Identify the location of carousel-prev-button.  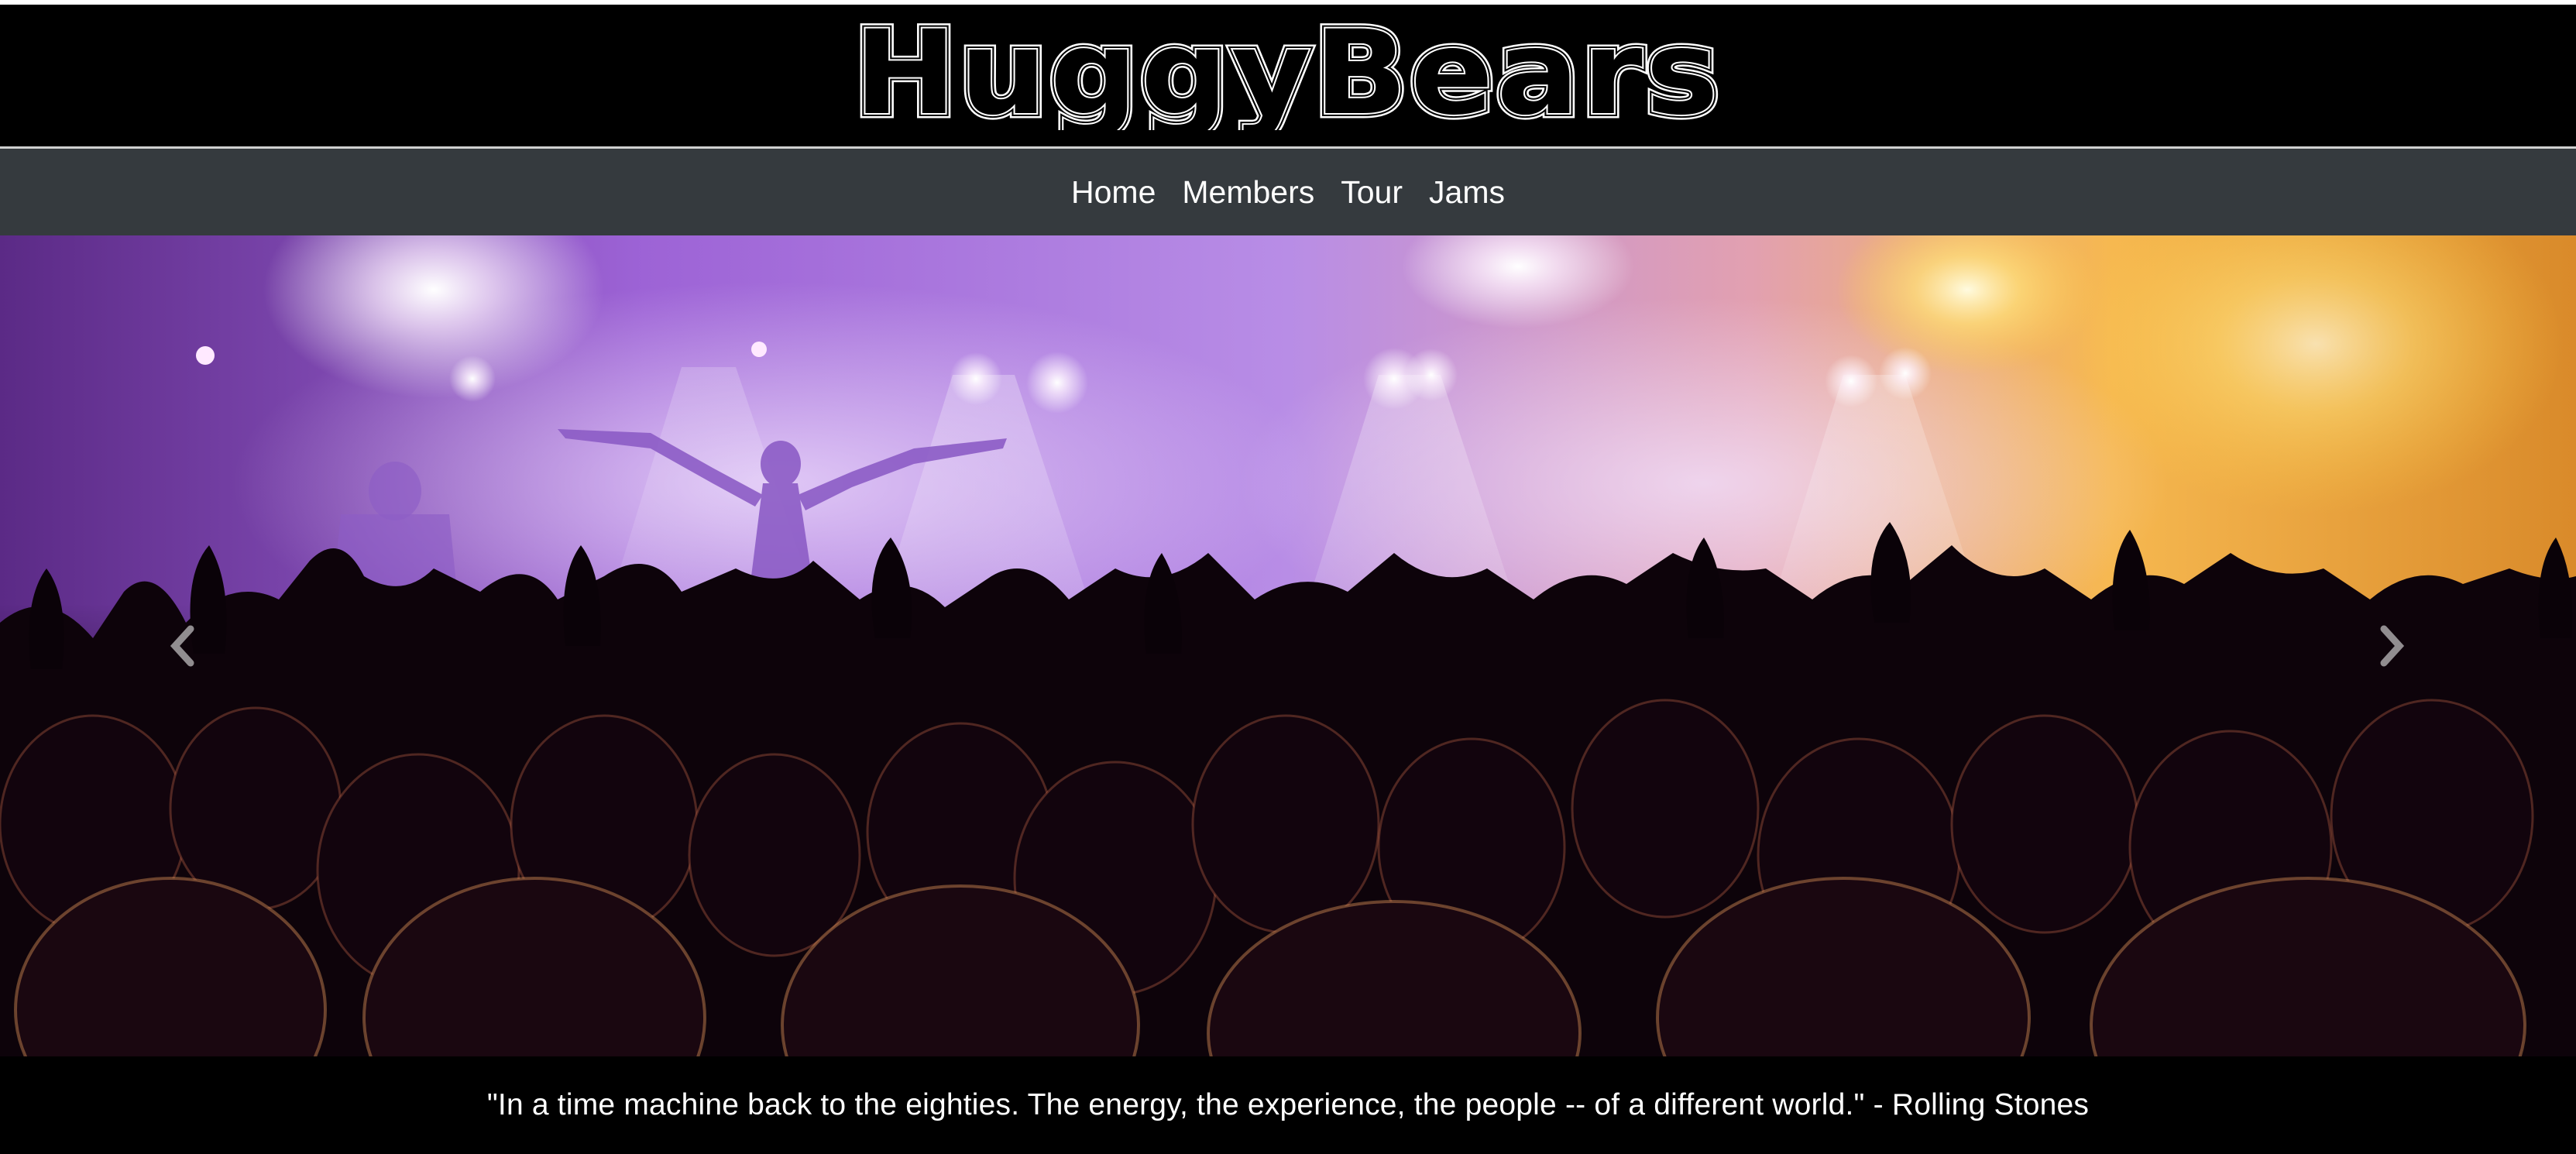
(183, 646).